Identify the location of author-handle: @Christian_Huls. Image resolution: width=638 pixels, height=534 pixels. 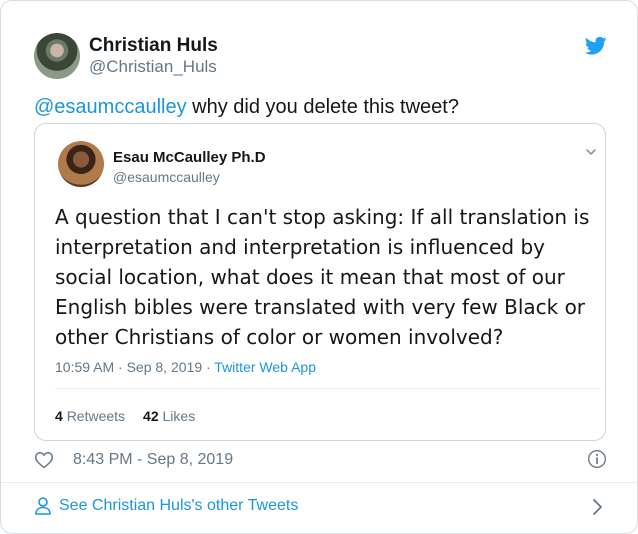
(153, 67).